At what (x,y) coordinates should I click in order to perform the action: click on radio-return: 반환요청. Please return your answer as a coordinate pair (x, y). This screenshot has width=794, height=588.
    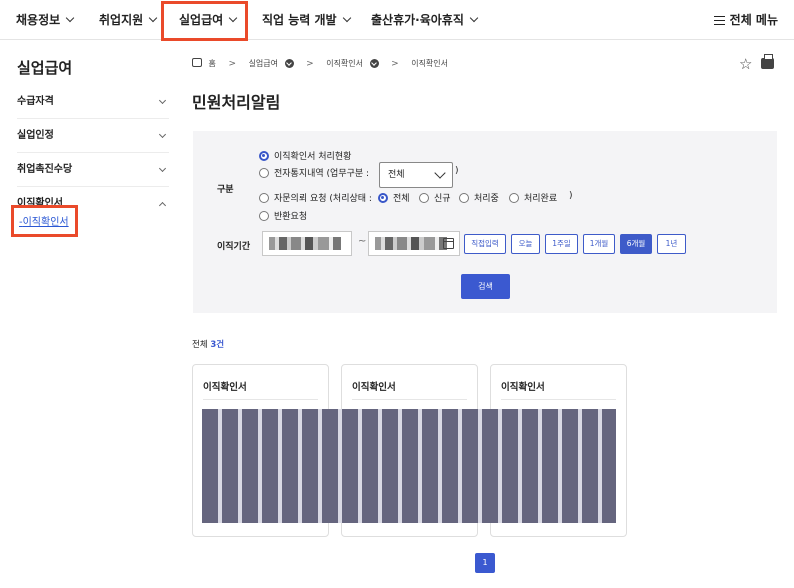
    Looking at the image, I should click on (283, 215).